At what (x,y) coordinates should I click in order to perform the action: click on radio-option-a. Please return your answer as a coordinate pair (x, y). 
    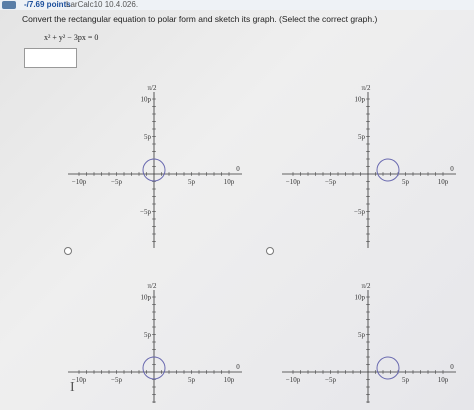
    Looking at the image, I should click on (68, 251).